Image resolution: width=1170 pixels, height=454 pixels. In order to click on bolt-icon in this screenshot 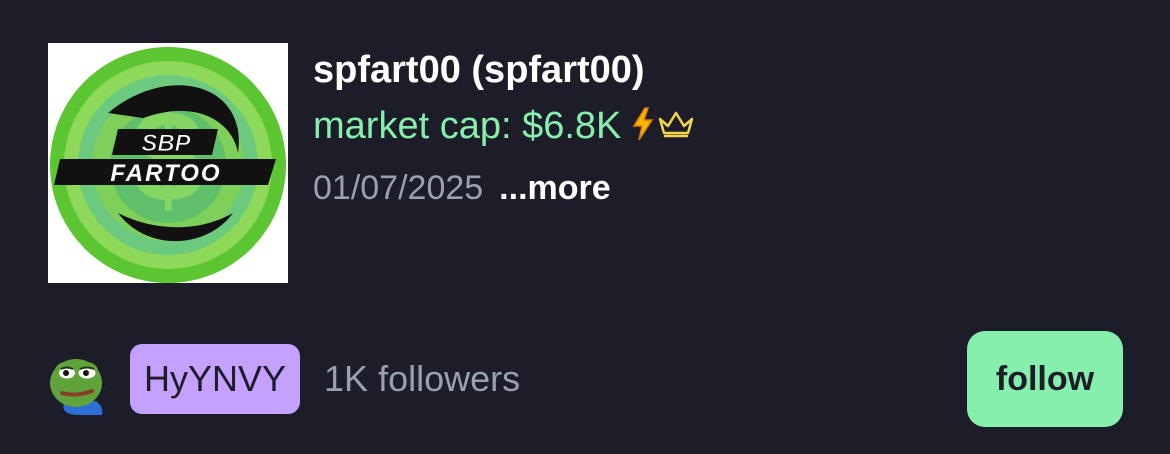, I will do `click(643, 126)`.